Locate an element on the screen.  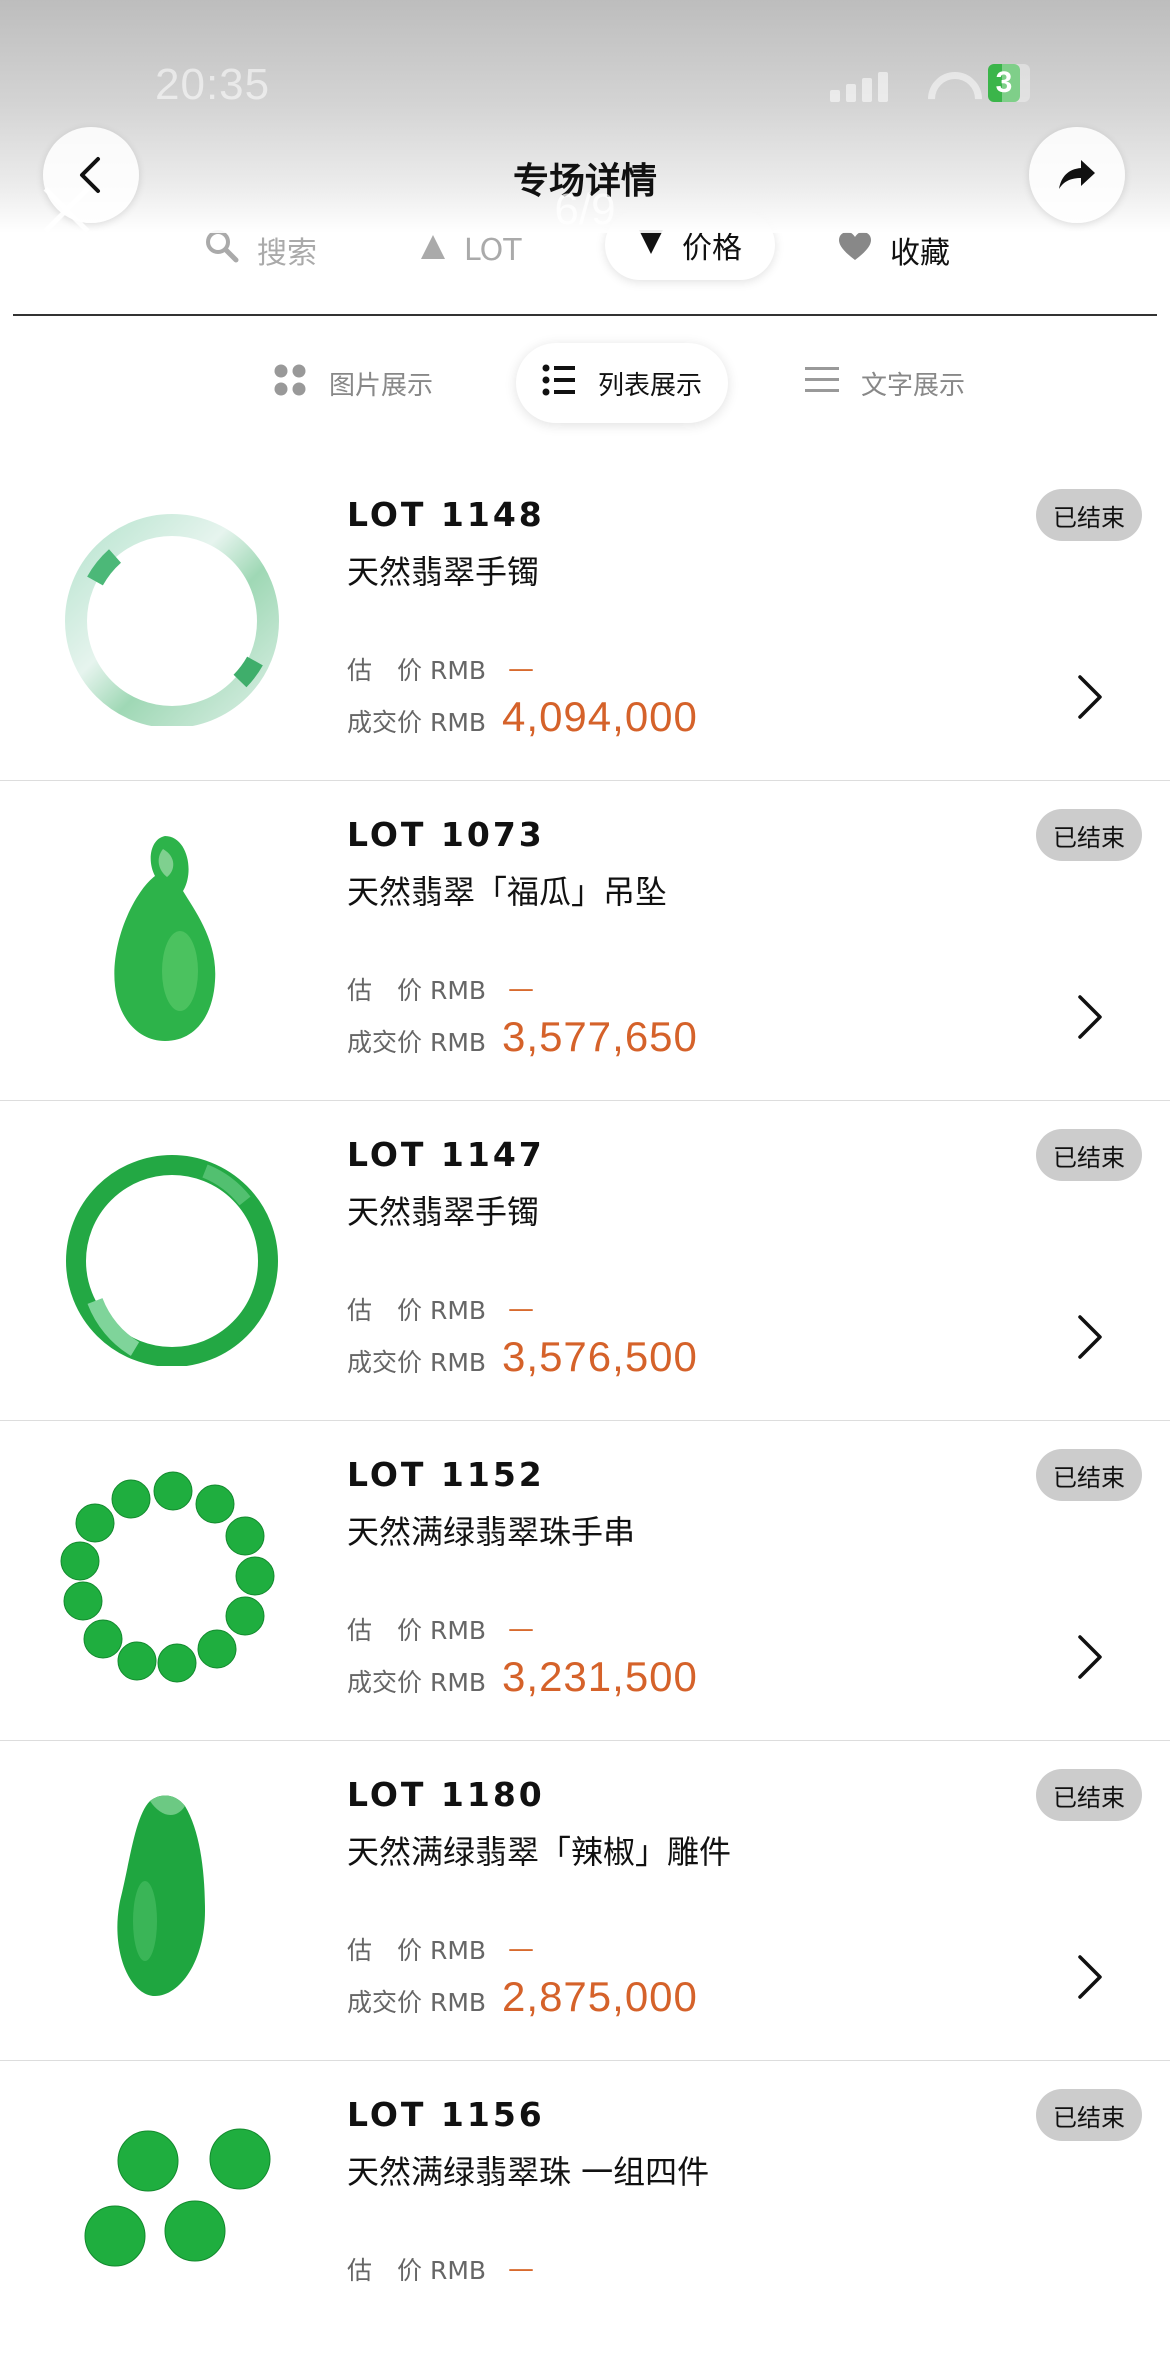
lot-image-gourd-pendant is located at coordinates (172, 938).